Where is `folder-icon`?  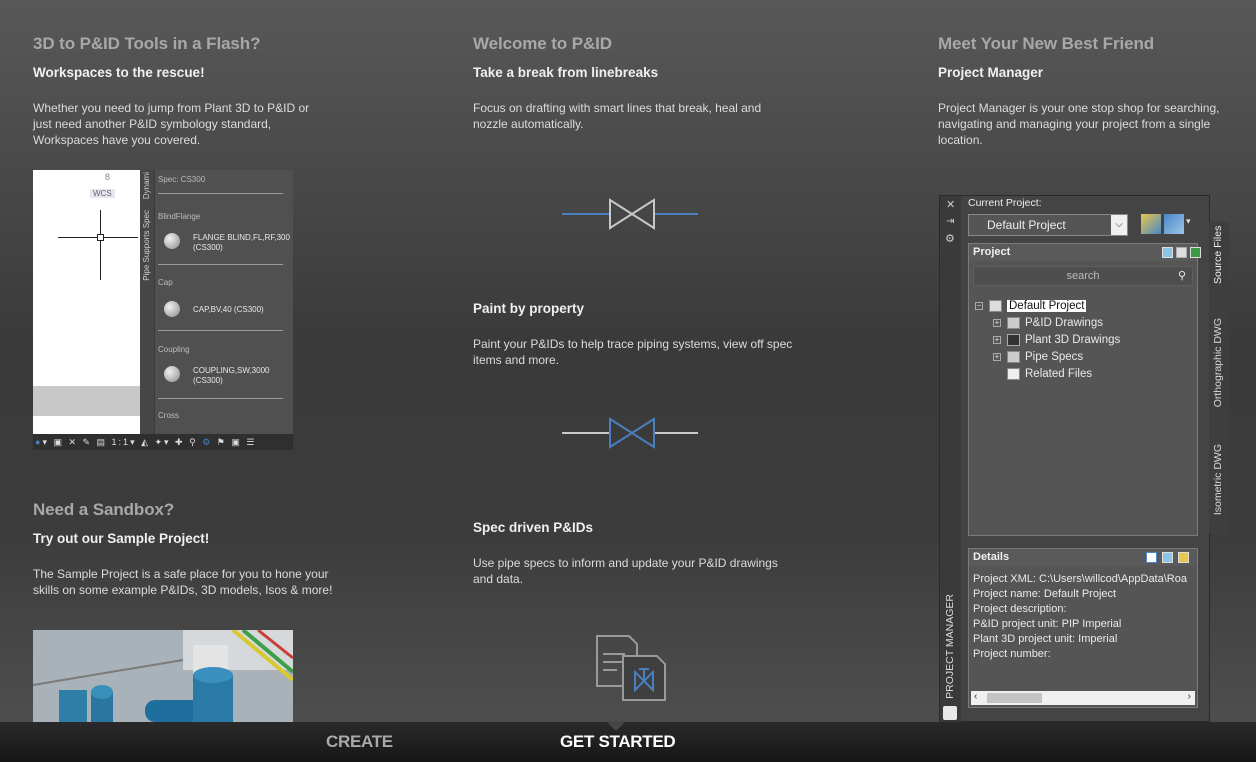
folder-icon is located at coordinates (1013, 374).